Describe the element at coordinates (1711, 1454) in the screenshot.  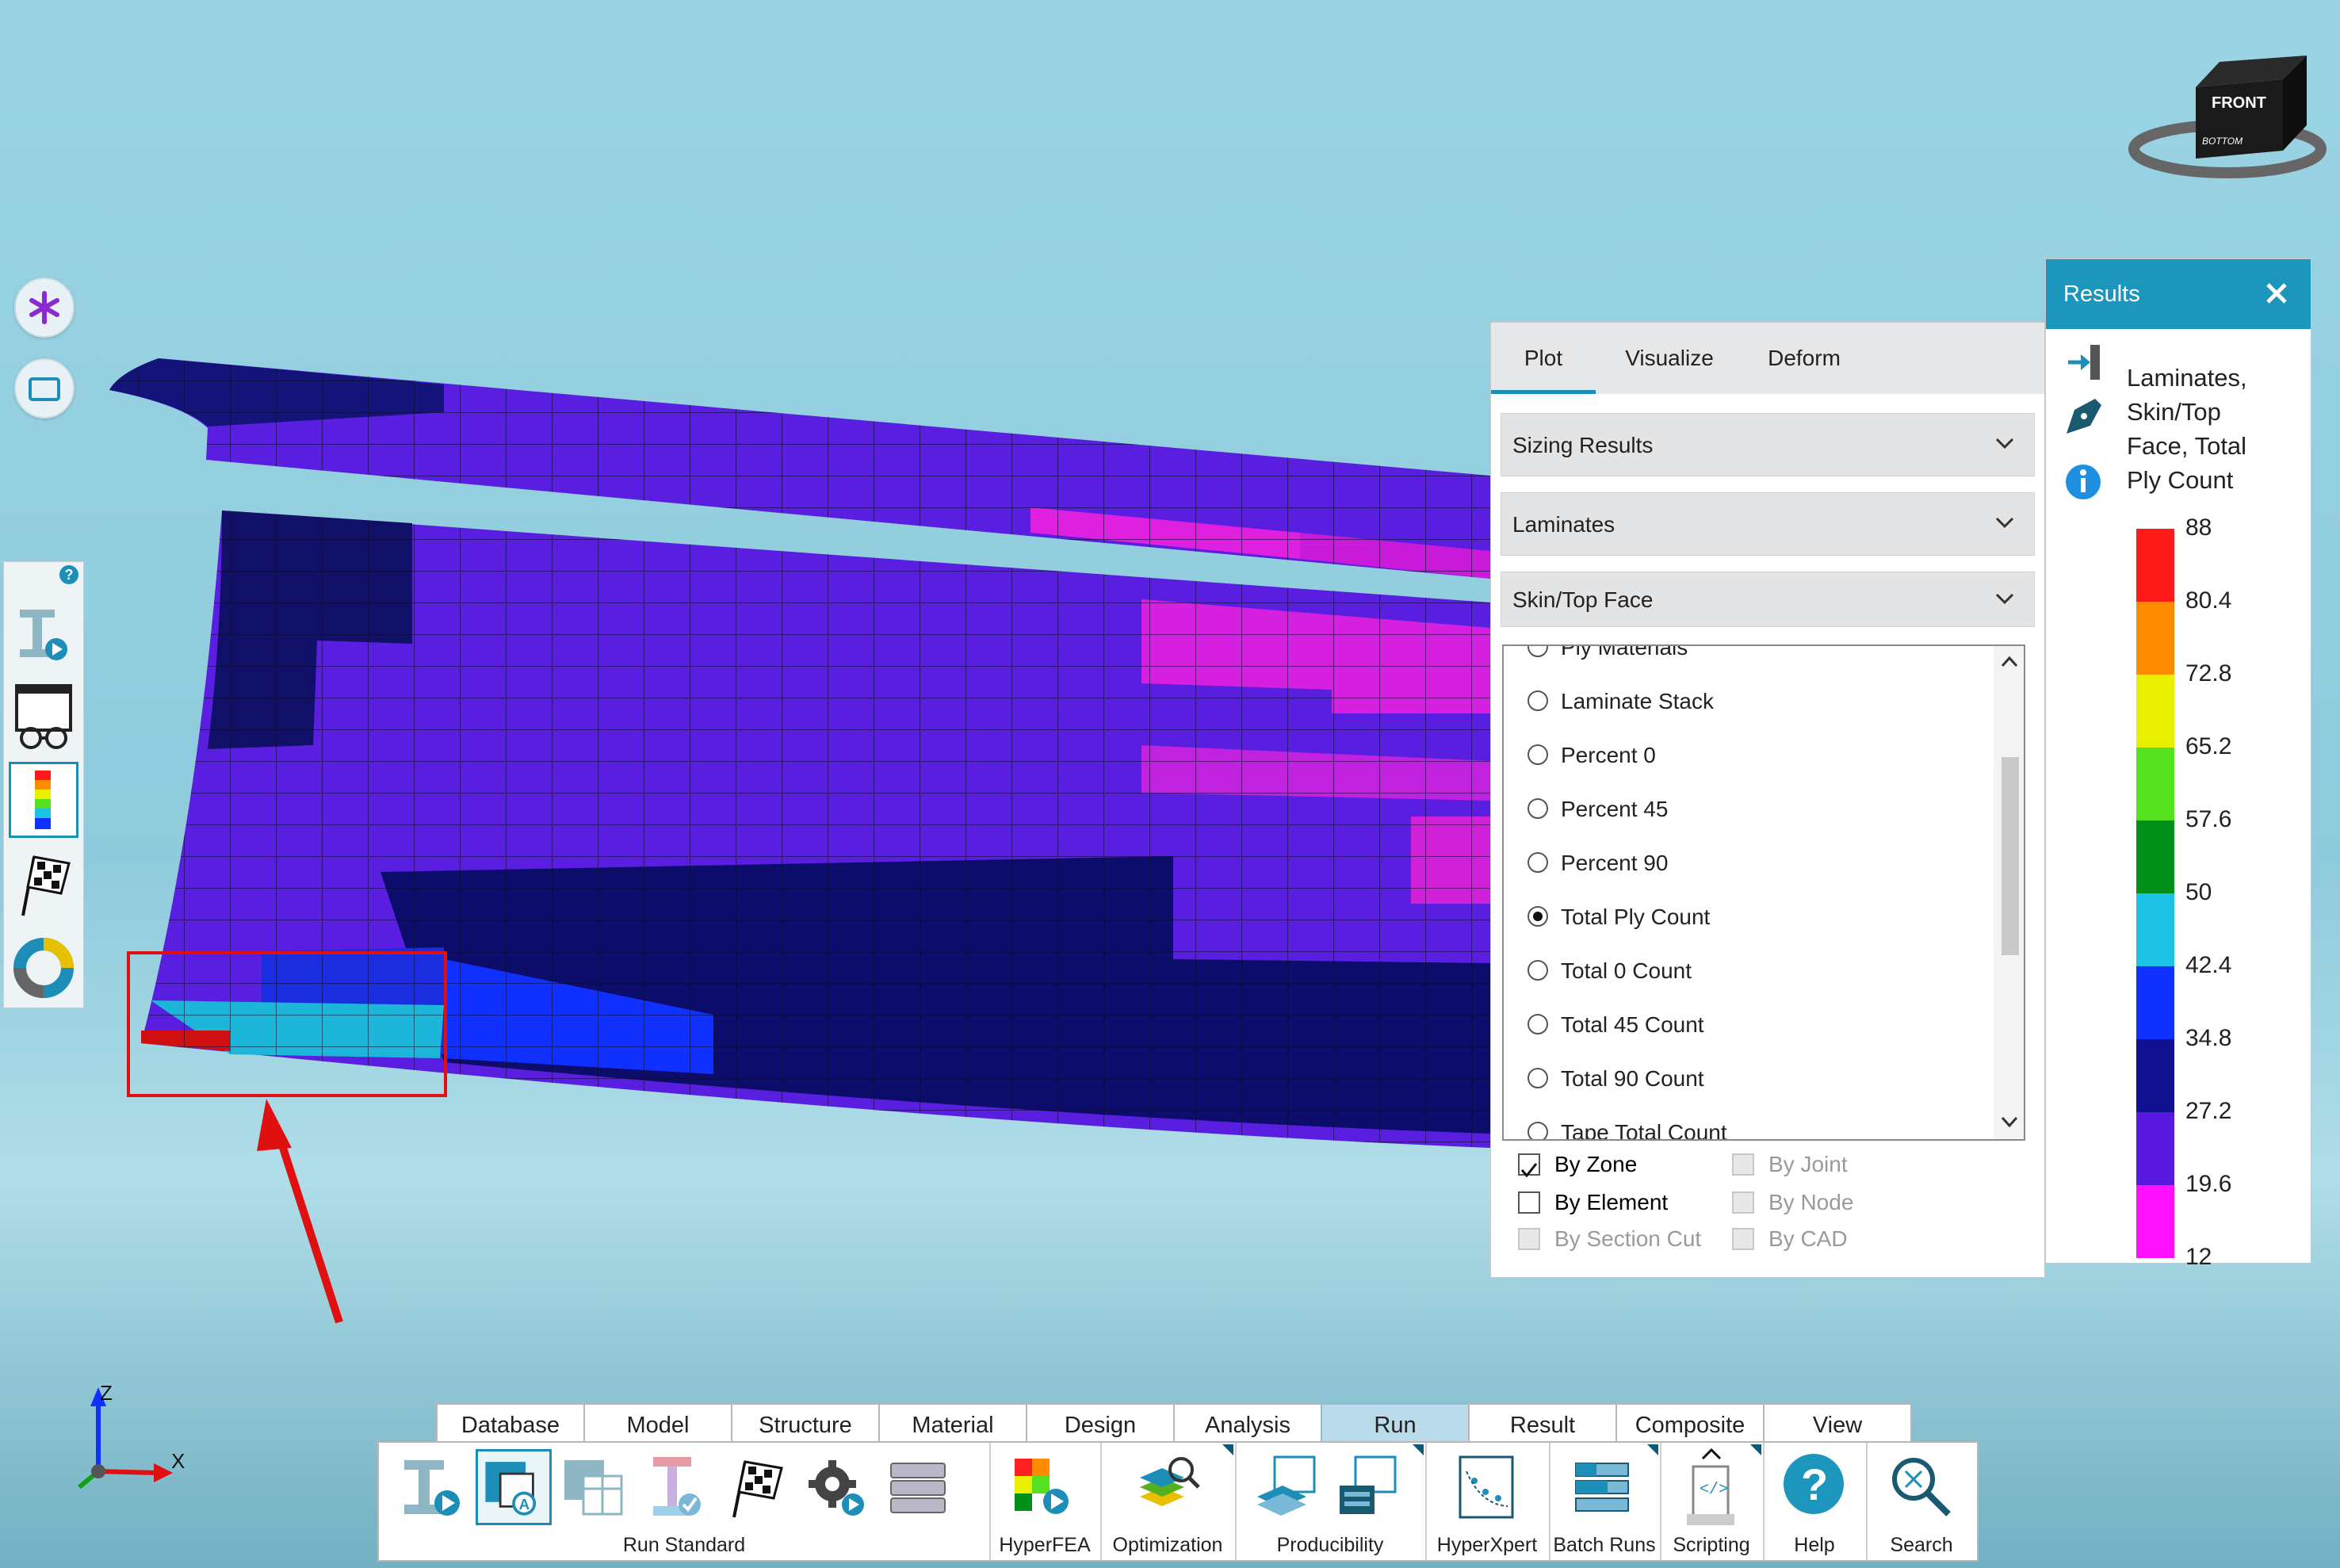
I see `chevron-up-icon` at that location.